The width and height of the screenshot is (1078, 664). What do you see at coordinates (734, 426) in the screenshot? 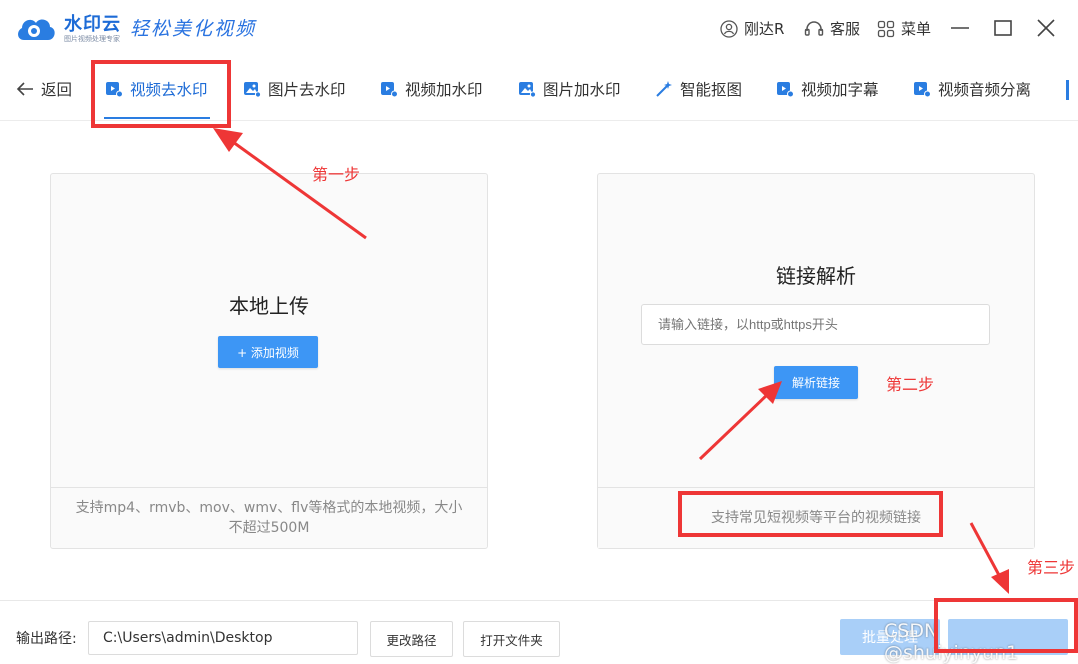
I see `step2-arrow` at bounding box center [734, 426].